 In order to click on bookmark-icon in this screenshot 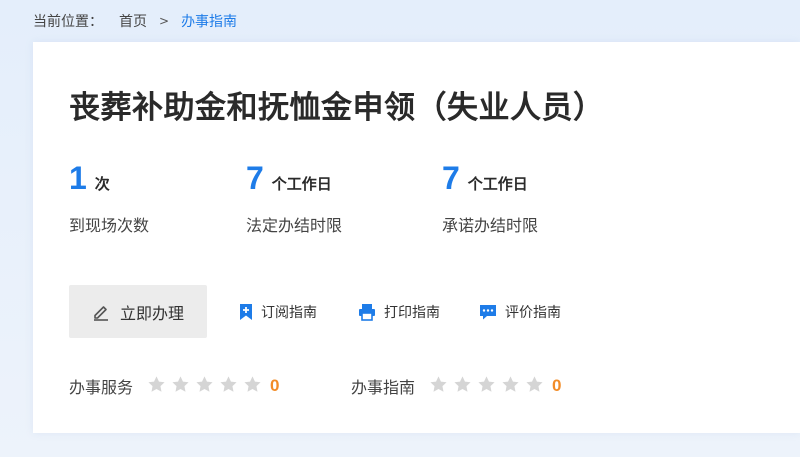, I will do `click(246, 312)`.